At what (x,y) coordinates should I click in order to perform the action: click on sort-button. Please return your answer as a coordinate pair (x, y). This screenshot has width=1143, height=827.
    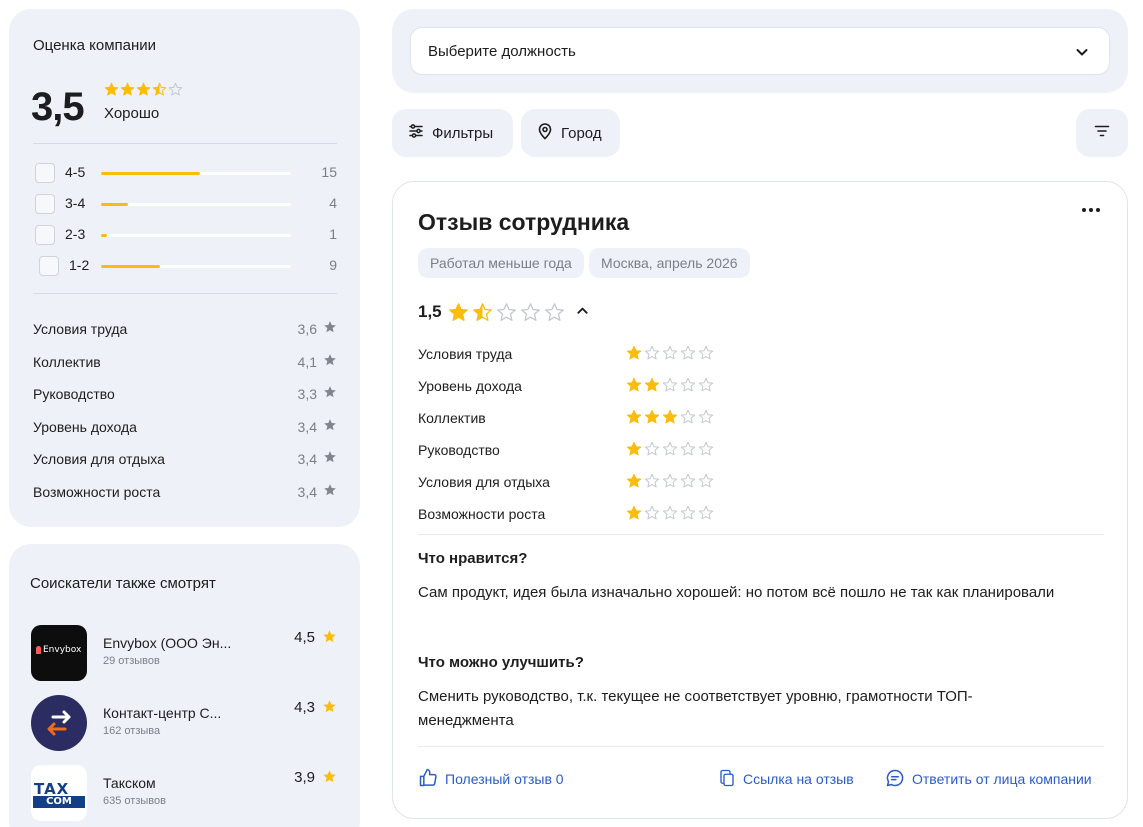
    Looking at the image, I should click on (1102, 133).